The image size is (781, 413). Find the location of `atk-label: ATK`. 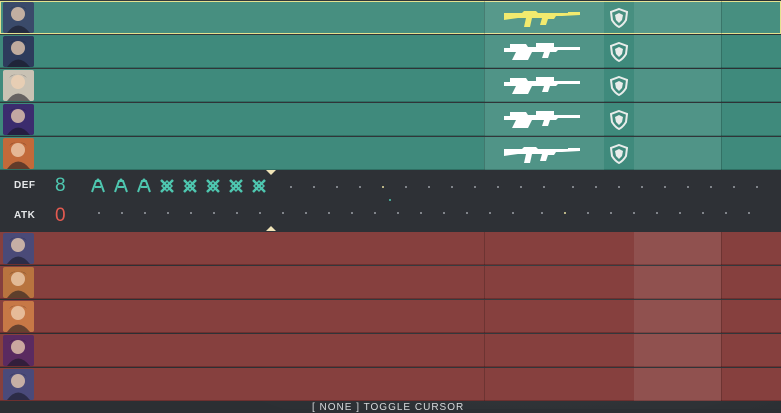

atk-label: ATK is located at coordinates (25, 215).